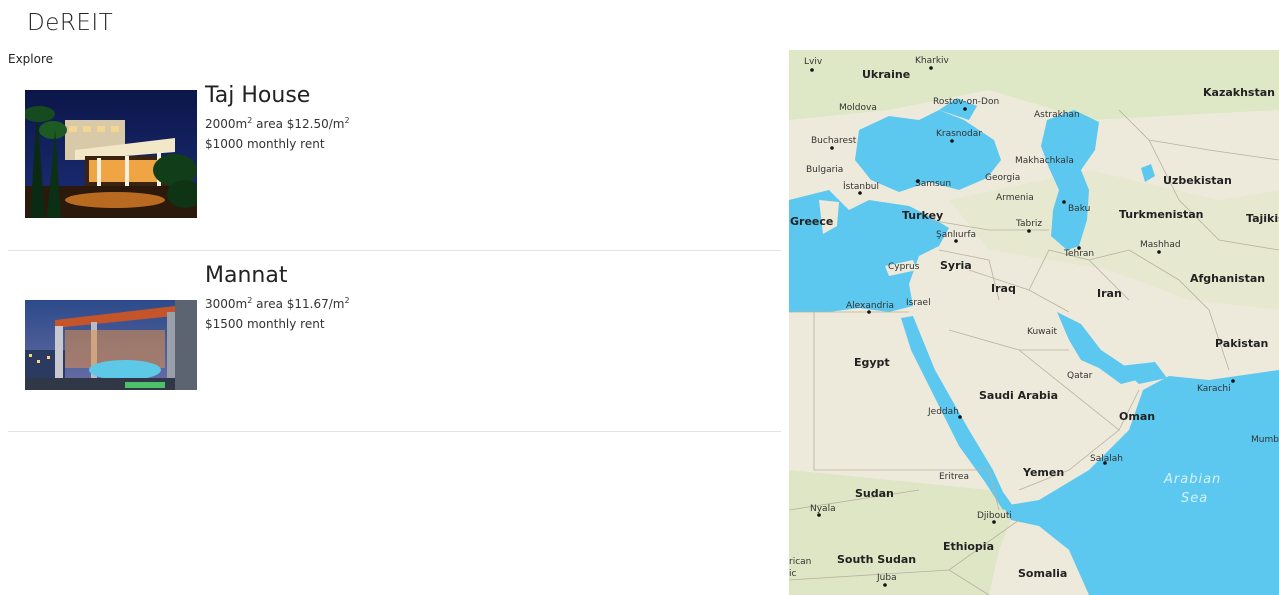 This screenshot has width=1279, height=595. Describe the element at coordinates (315, 124) in the screenshot. I see `listing-price: $12.50/m` at that location.